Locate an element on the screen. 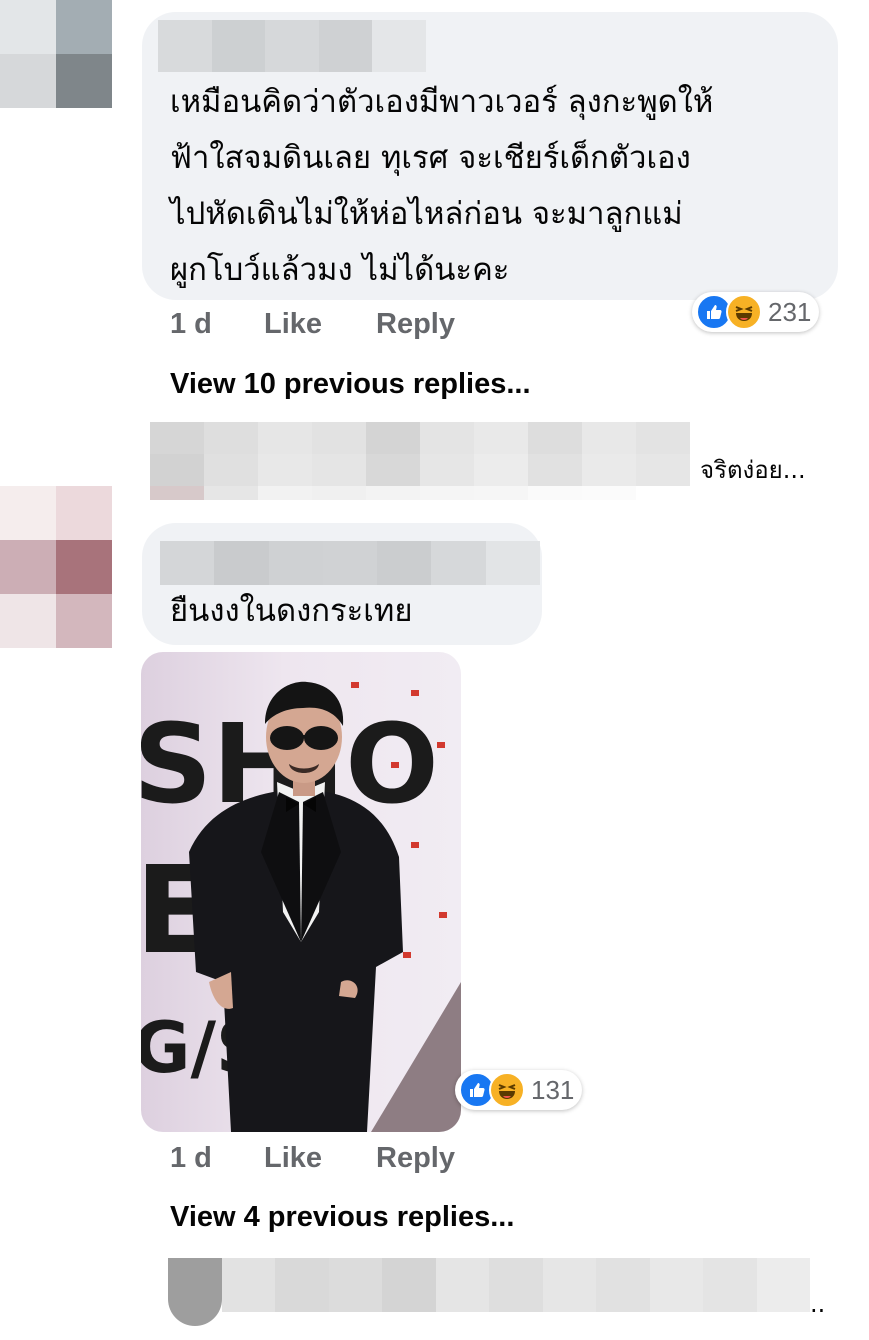 The height and width of the screenshot is (1340, 869). reply-preview-text: .. is located at coordinates (817, 1304).